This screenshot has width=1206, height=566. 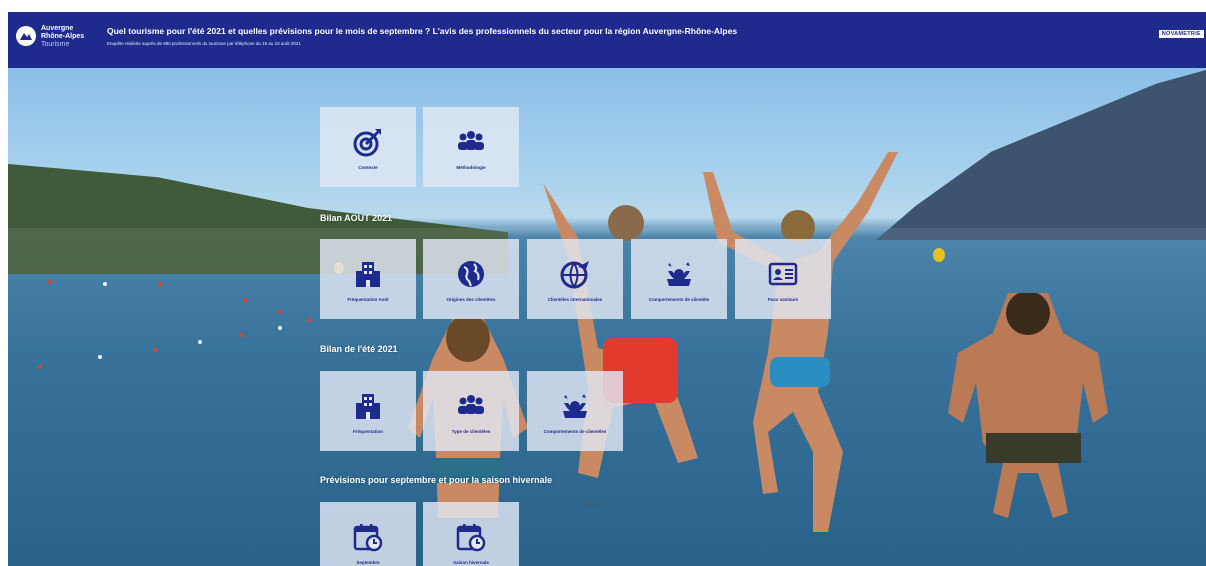 I want to click on powered-by: Powered by, so click(x=591, y=504).